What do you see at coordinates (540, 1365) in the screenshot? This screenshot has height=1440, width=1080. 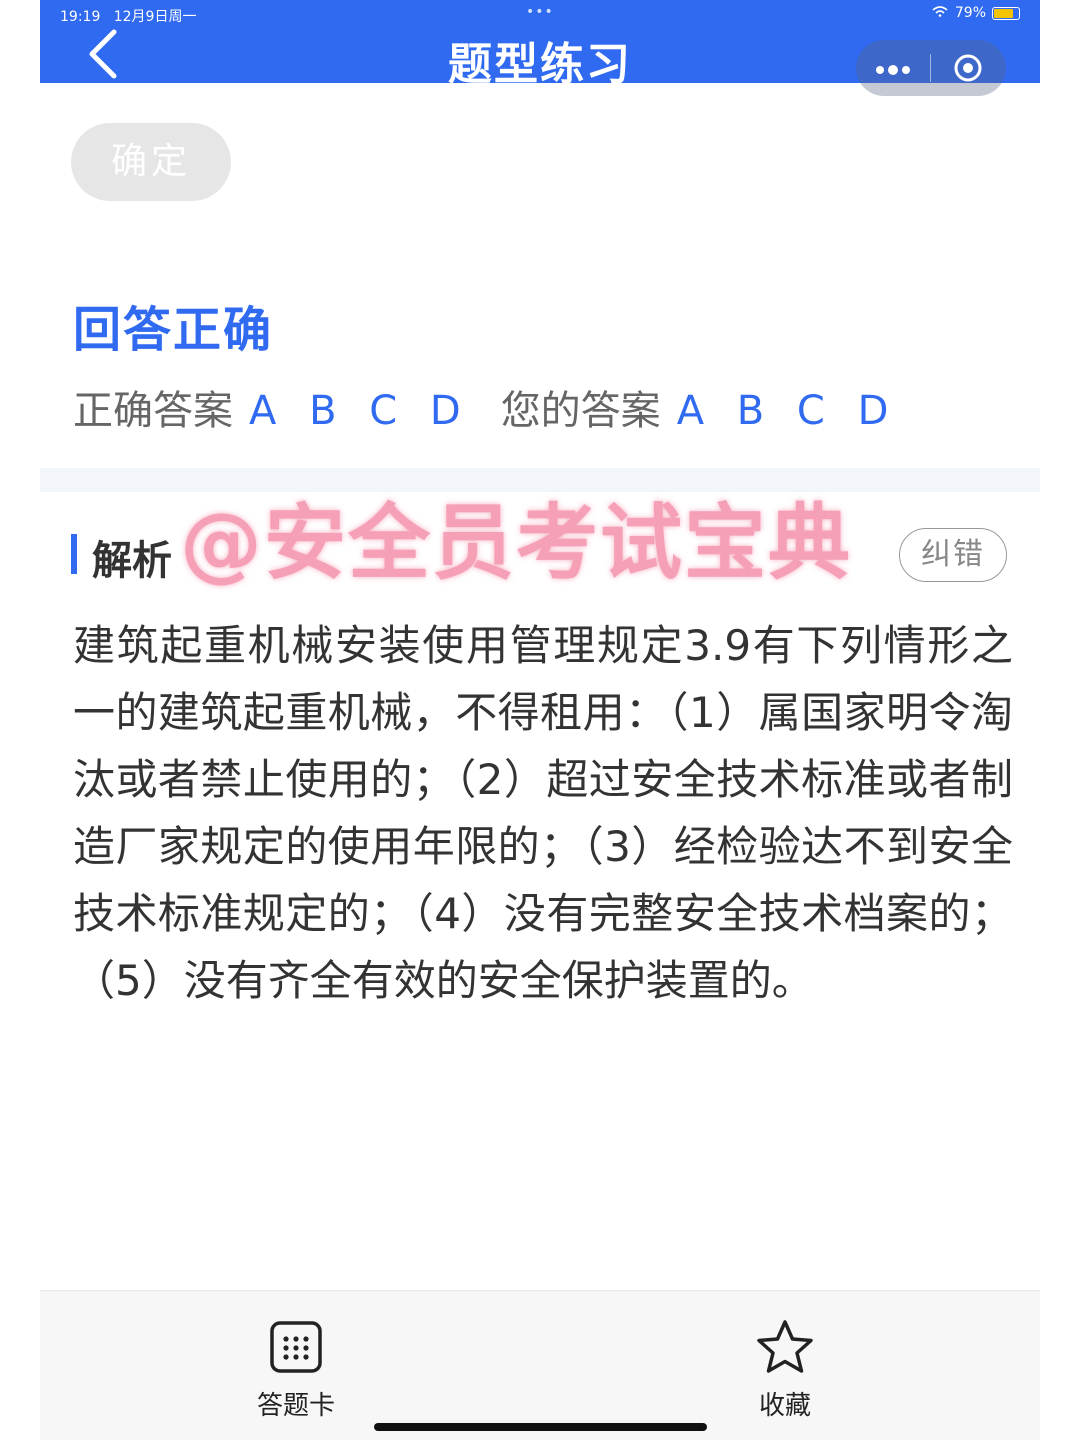 I see `bottom-toolbar: 答题卡 收藏` at bounding box center [540, 1365].